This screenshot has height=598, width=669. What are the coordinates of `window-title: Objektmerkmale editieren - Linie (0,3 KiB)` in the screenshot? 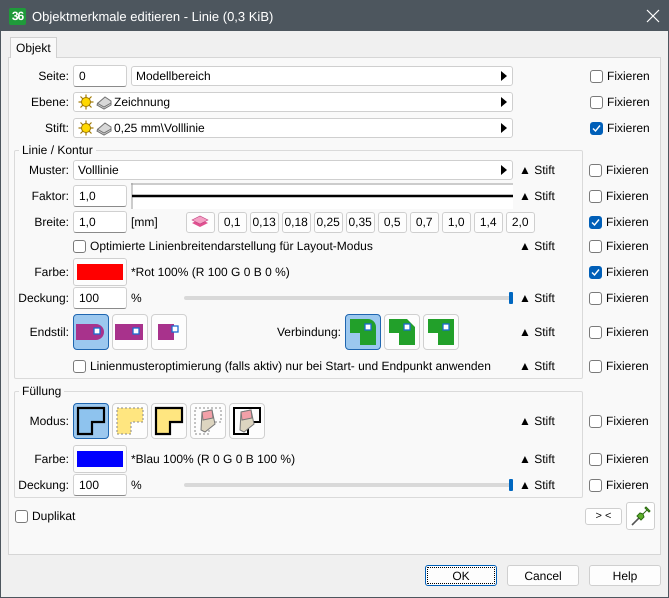 It's located at (153, 16).